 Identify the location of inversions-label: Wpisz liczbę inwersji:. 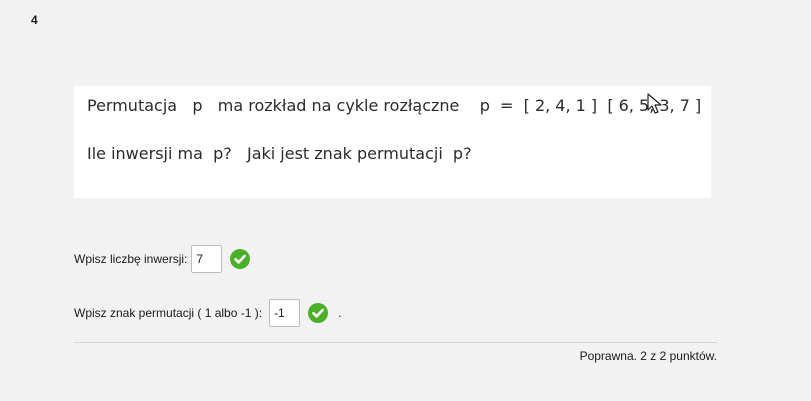
(131, 259).